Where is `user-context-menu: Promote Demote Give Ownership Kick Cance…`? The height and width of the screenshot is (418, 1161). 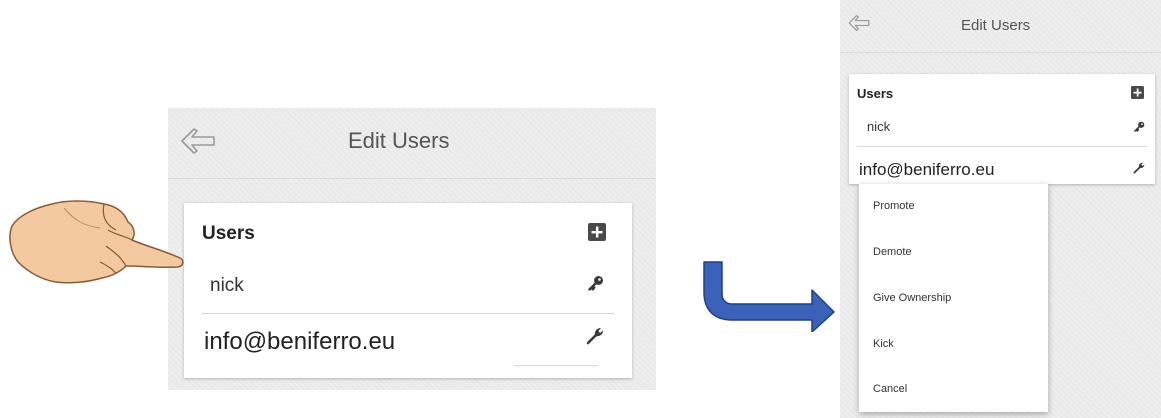
user-context-menu: Promote Demote Give Ownership Kick Cance… is located at coordinates (953, 298).